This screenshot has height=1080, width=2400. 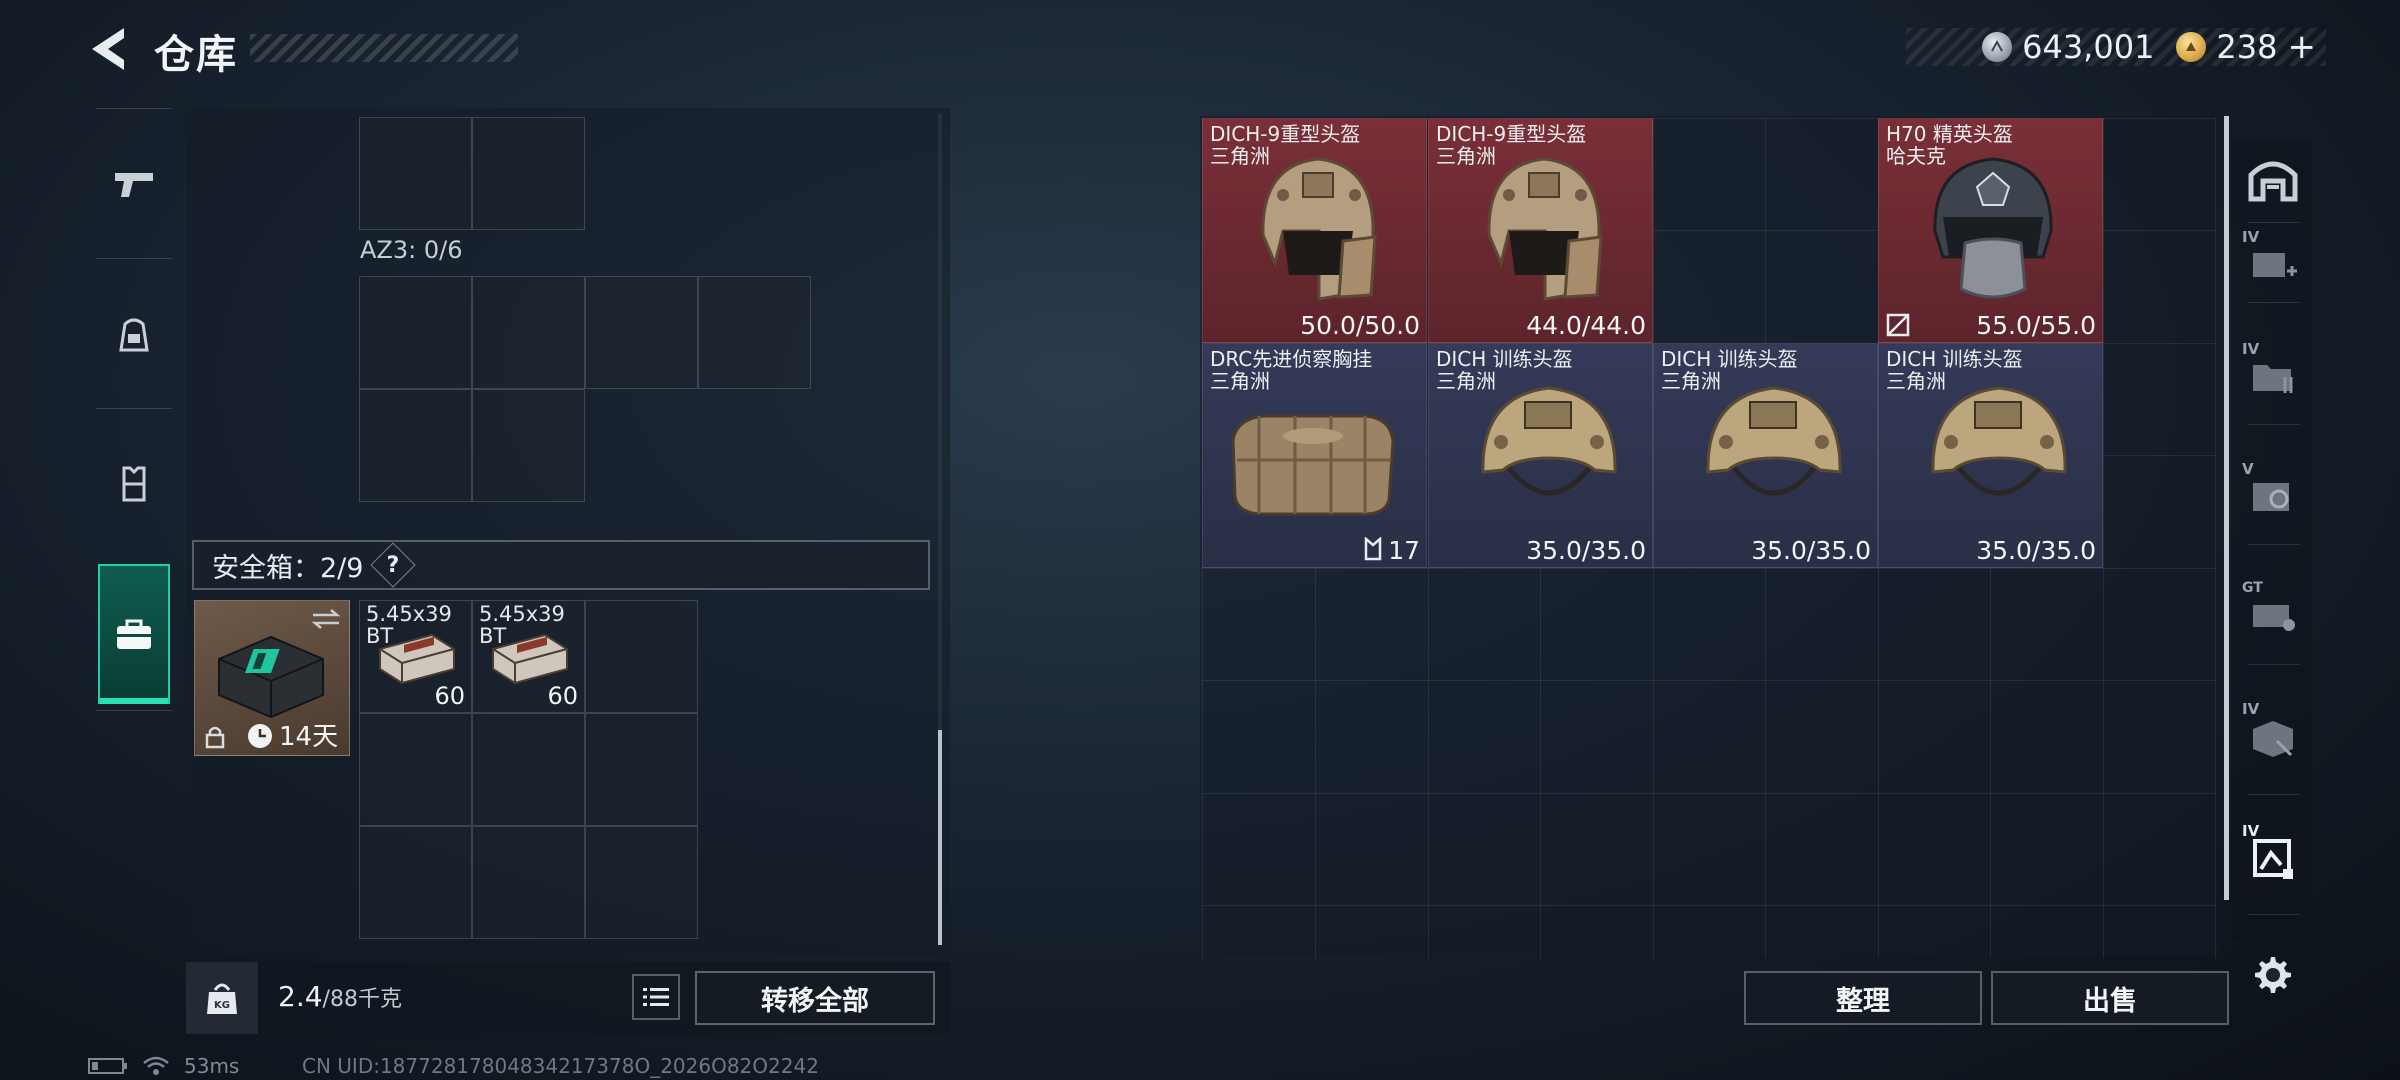 What do you see at coordinates (2302, 47) in the screenshot?
I see `add-gold-button: +` at bounding box center [2302, 47].